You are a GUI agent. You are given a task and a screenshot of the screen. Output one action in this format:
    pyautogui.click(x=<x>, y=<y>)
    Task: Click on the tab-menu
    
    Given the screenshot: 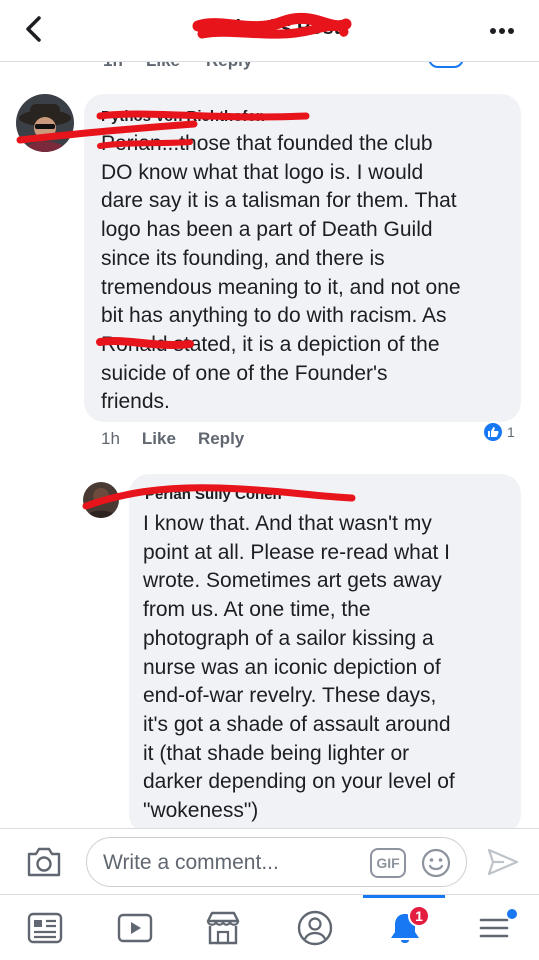 What is the action you would take?
    pyautogui.click(x=494, y=927)
    